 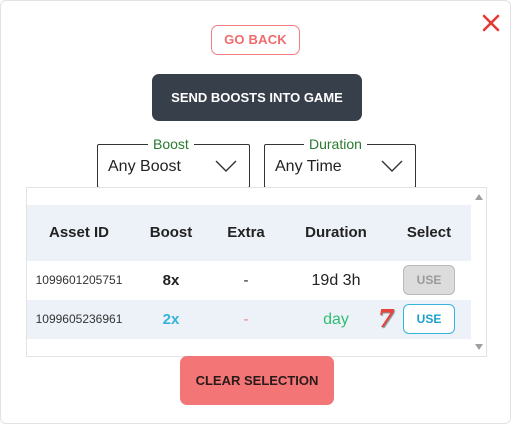 I want to click on boost-cell: 8x, so click(x=171, y=280).